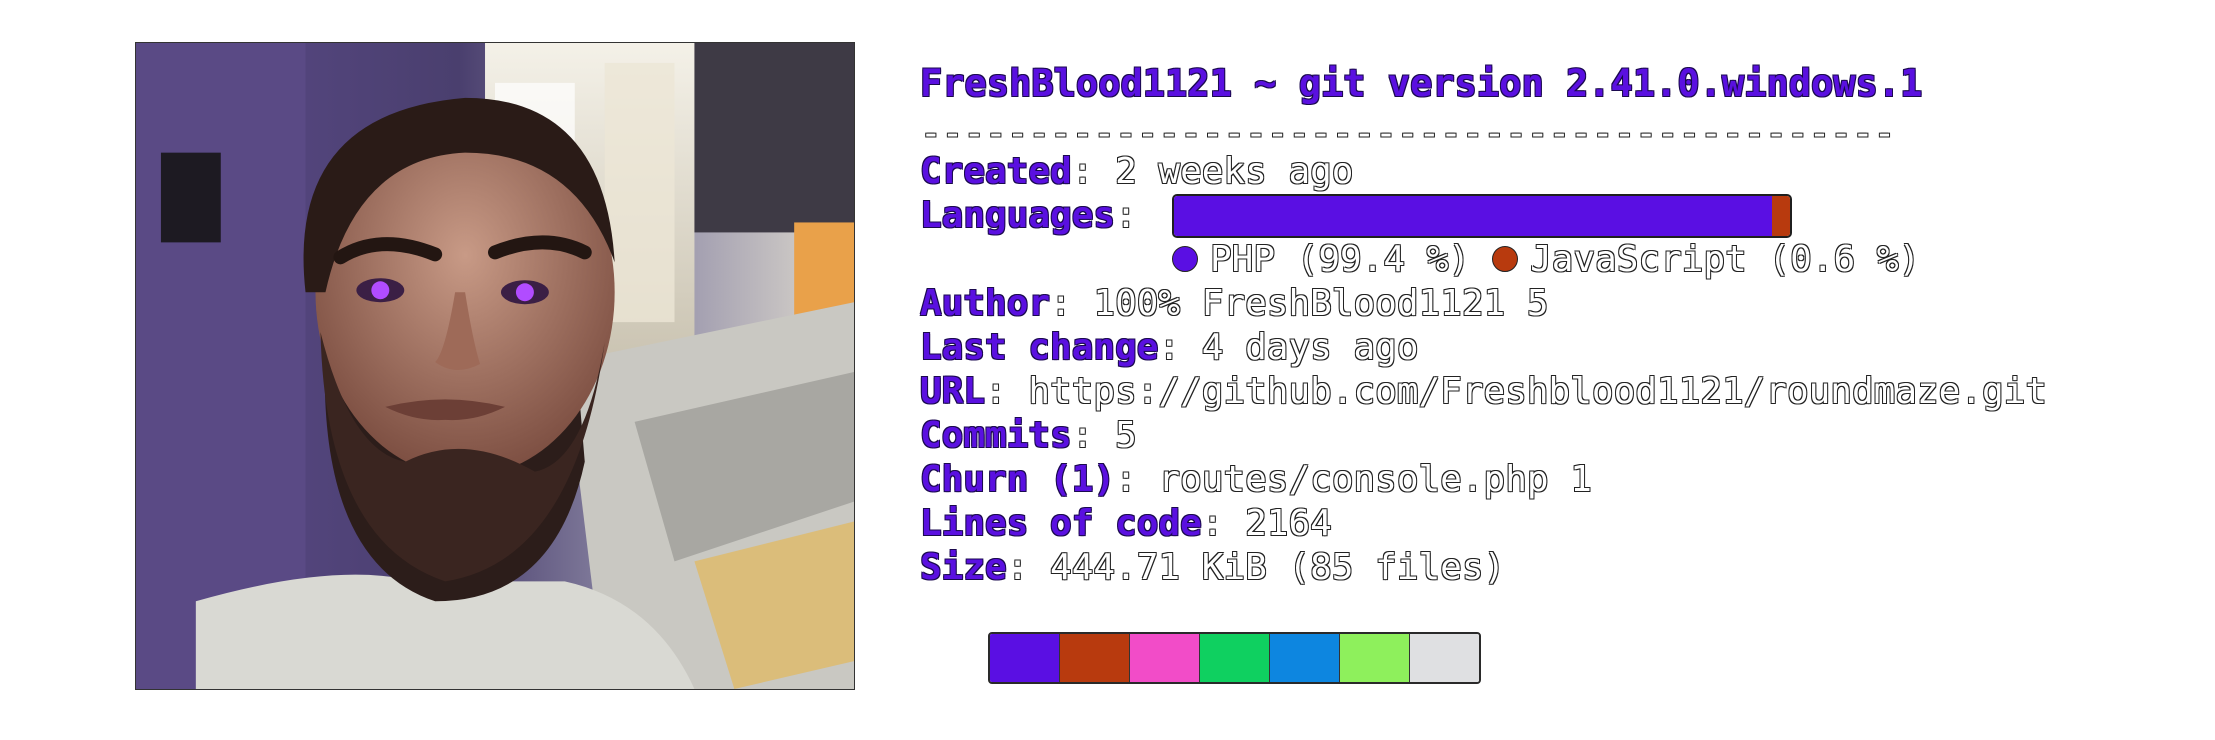 The height and width of the screenshot is (740, 2215). What do you see at coordinates (1125, 215) in the screenshot?
I see `info-value: :` at bounding box center [1125, 215].